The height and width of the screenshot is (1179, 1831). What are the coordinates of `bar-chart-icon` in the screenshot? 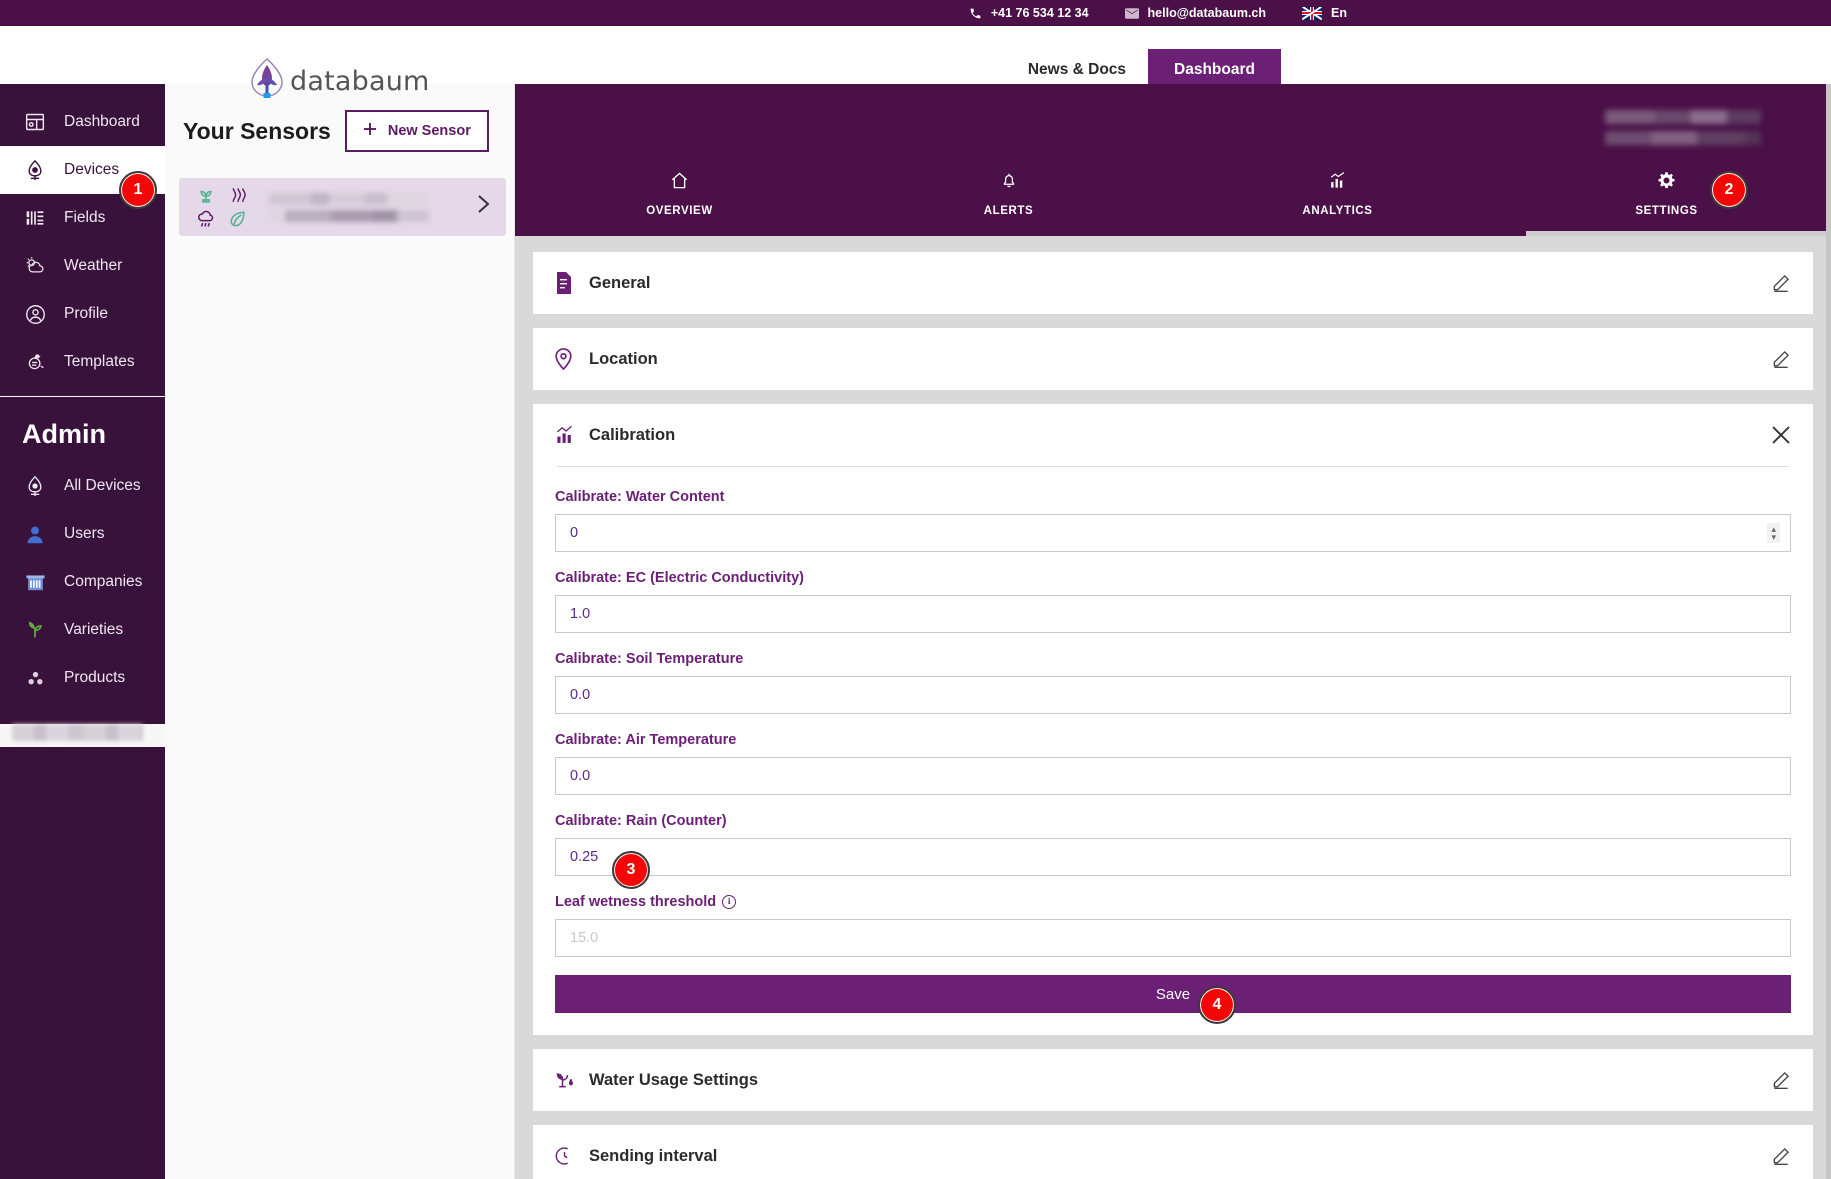 It's located at (572, 435).